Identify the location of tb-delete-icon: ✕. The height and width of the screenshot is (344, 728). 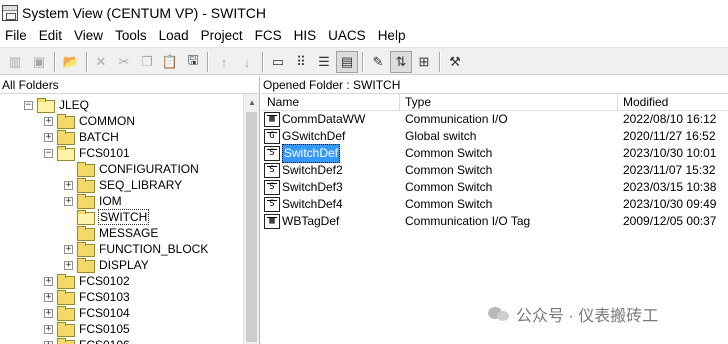
(101, 62).